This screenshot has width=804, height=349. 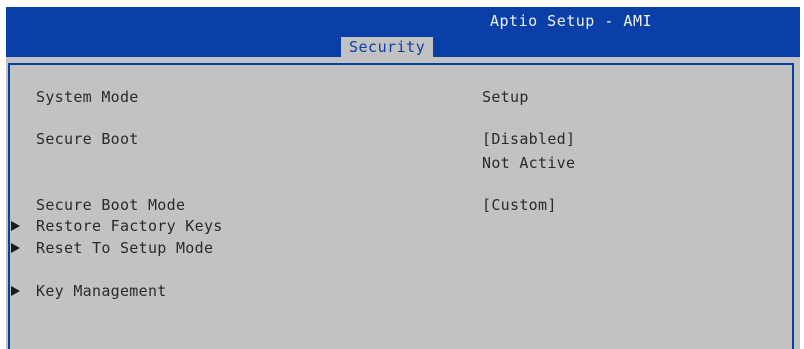 I want to click on submenu-label: Key Management, so click(x=101, y=291).